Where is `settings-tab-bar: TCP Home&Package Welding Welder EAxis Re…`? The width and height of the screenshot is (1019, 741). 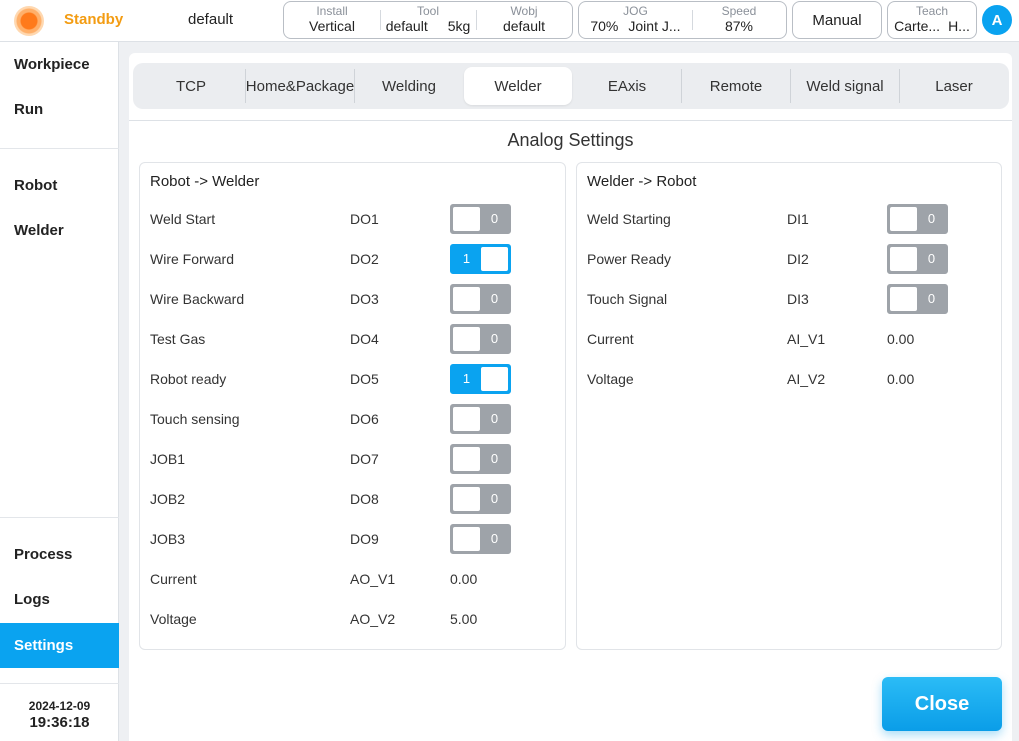
settings-tab-bar: TCP Home&Package Welding Welder EAxis Re… is located at coordinates (571, 86).